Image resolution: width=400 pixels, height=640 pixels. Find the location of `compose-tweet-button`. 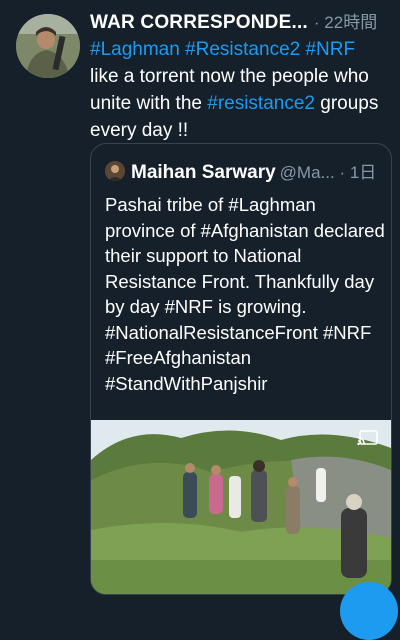

compose-tweet-button is located at coordinates (369, 611).